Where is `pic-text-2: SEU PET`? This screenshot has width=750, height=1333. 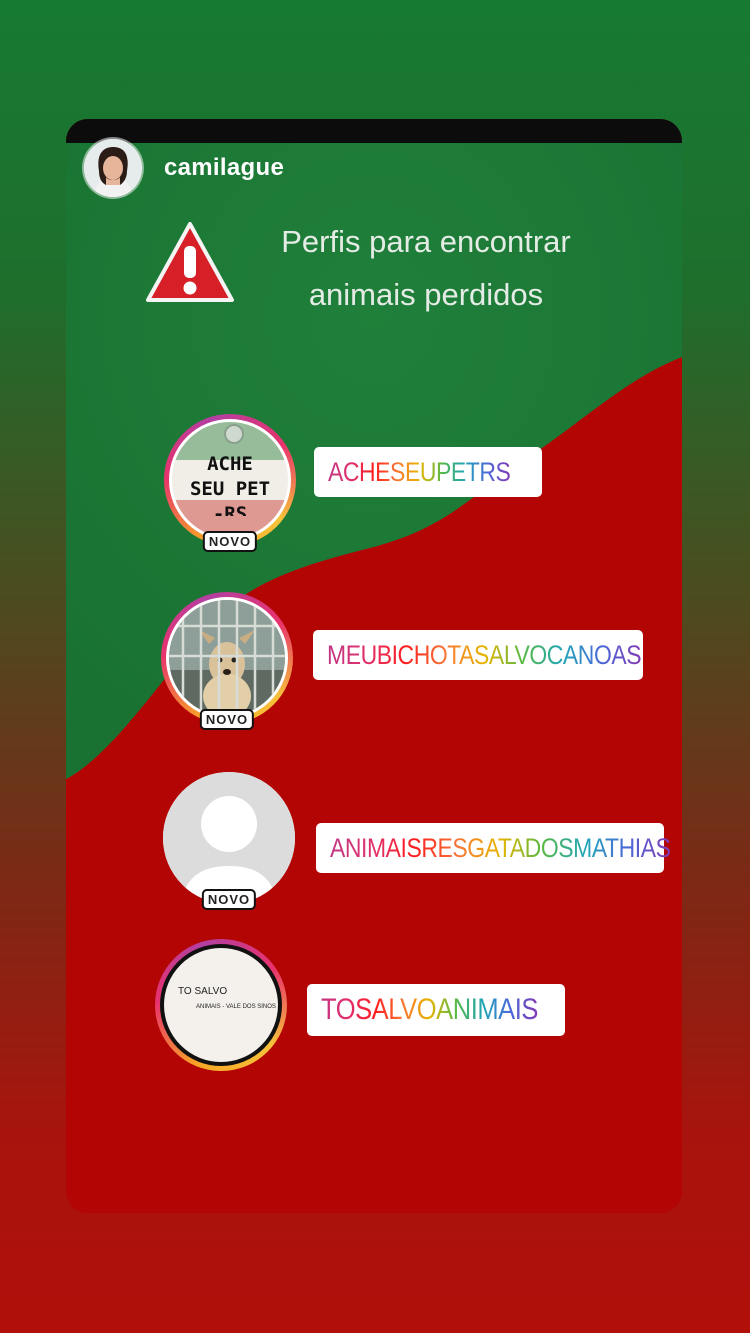 pic-text-2: SEU PET is located at coordinates (230, 489).